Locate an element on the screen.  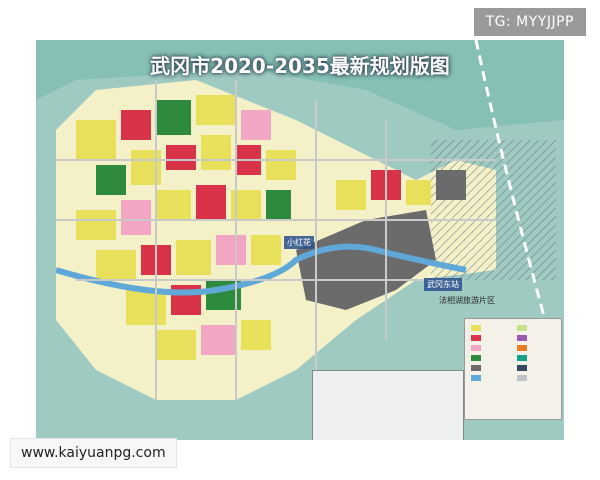
map-label-wugang-east: 武冈东站 is located at coordinates (443, 284).